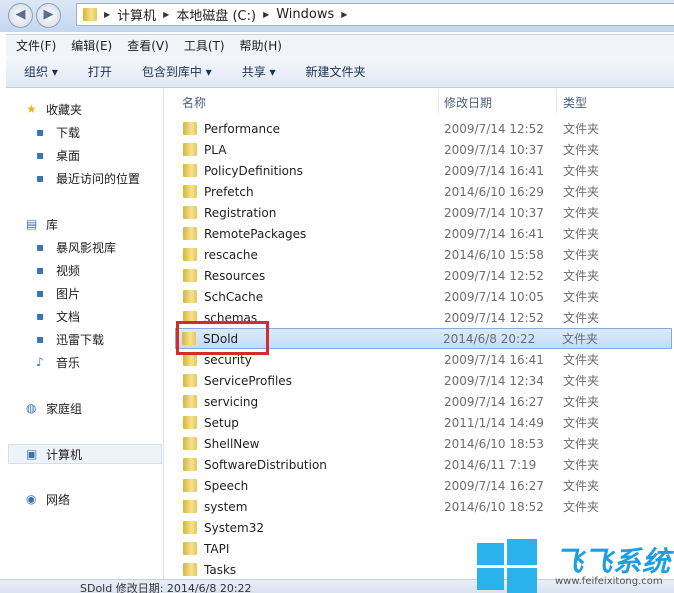 Image resolution: width=674 pixels, height=593 pixels. What do you see at coordinates (375, 14) in the screenshot?
I see `address-input: ▶ 计算机 ▶ 本地磁盘 (C:) ▶ Windows ▶` at bounding box center [375, 14].